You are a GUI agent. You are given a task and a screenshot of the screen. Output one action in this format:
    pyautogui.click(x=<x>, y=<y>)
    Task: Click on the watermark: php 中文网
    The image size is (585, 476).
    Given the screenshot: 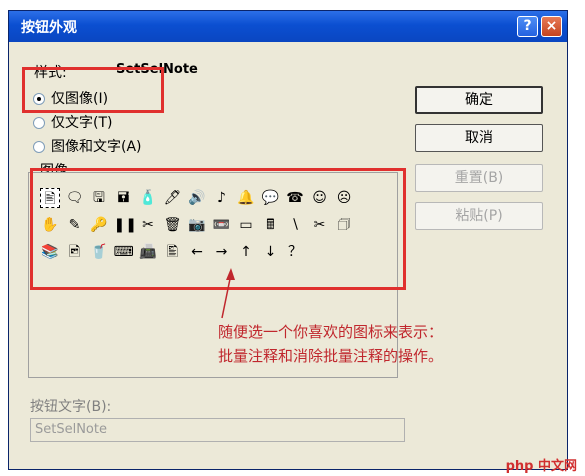 What is the action you would take?
    pyautogui.click(x=541, y=466)
    